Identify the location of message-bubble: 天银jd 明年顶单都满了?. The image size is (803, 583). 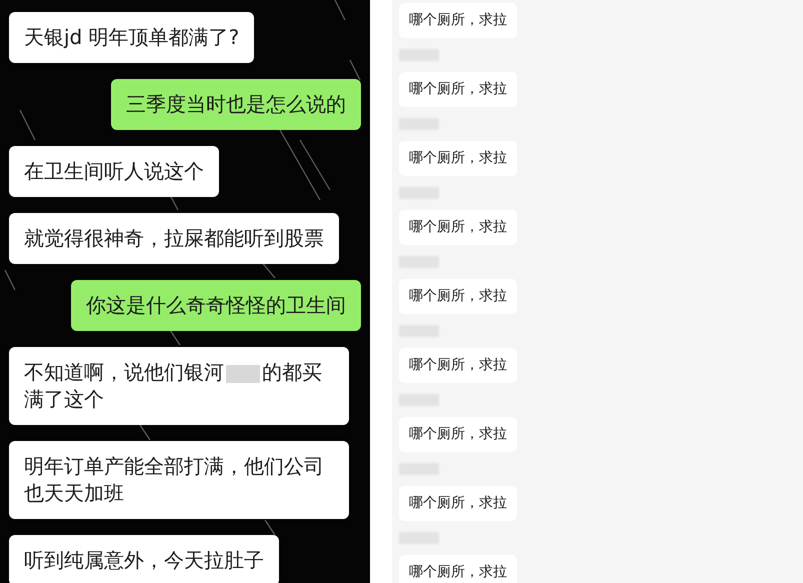
(131, 37).